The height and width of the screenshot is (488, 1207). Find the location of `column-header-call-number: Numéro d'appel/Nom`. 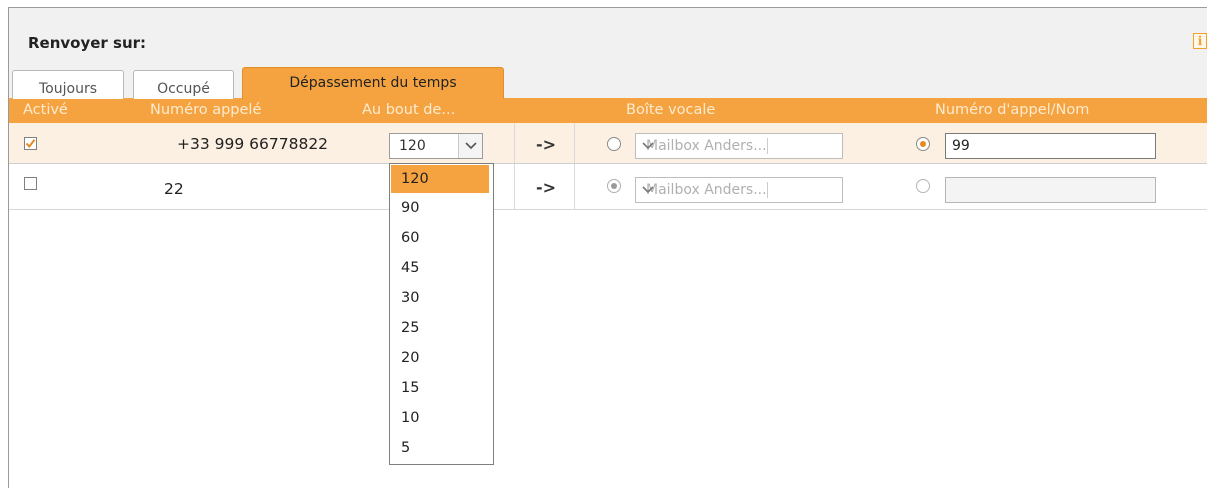

column-header-call-number: Numéro d'appel/Nom is located at coordinates (1012, 110).